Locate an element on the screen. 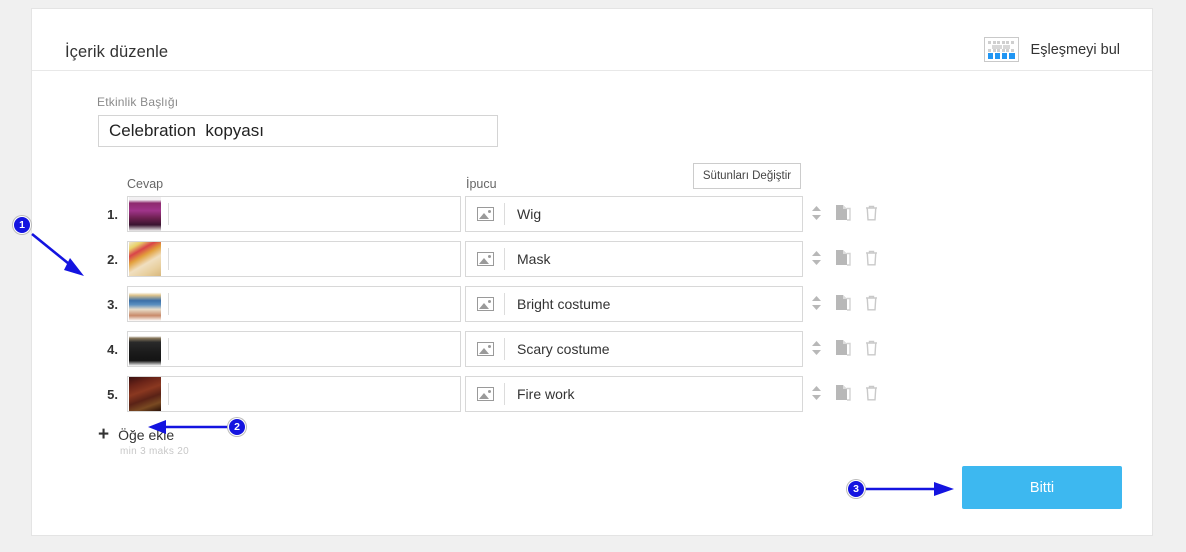  plus-icon: + is located at coordinates (104, 434).